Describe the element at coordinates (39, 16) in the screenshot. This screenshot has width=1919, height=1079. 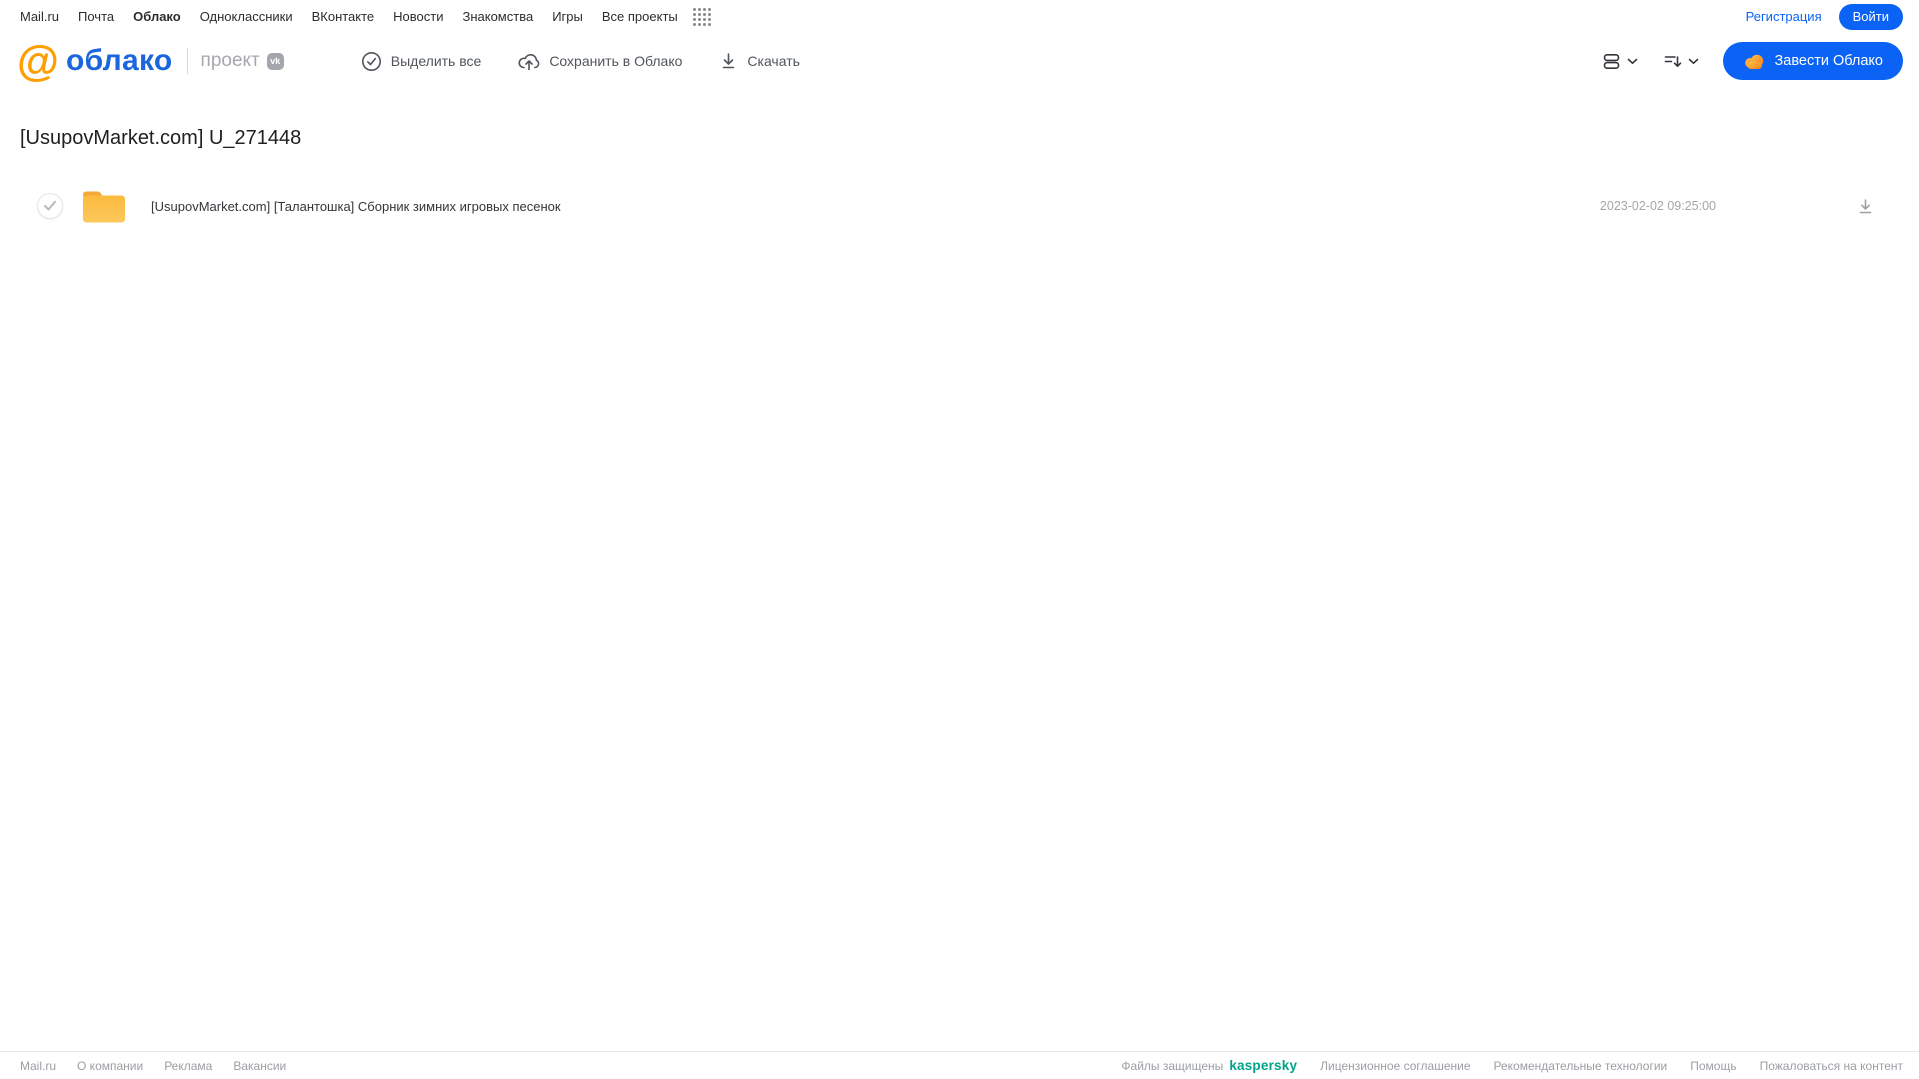
I see `portal-link-mailru: Mail.ru` at that location.